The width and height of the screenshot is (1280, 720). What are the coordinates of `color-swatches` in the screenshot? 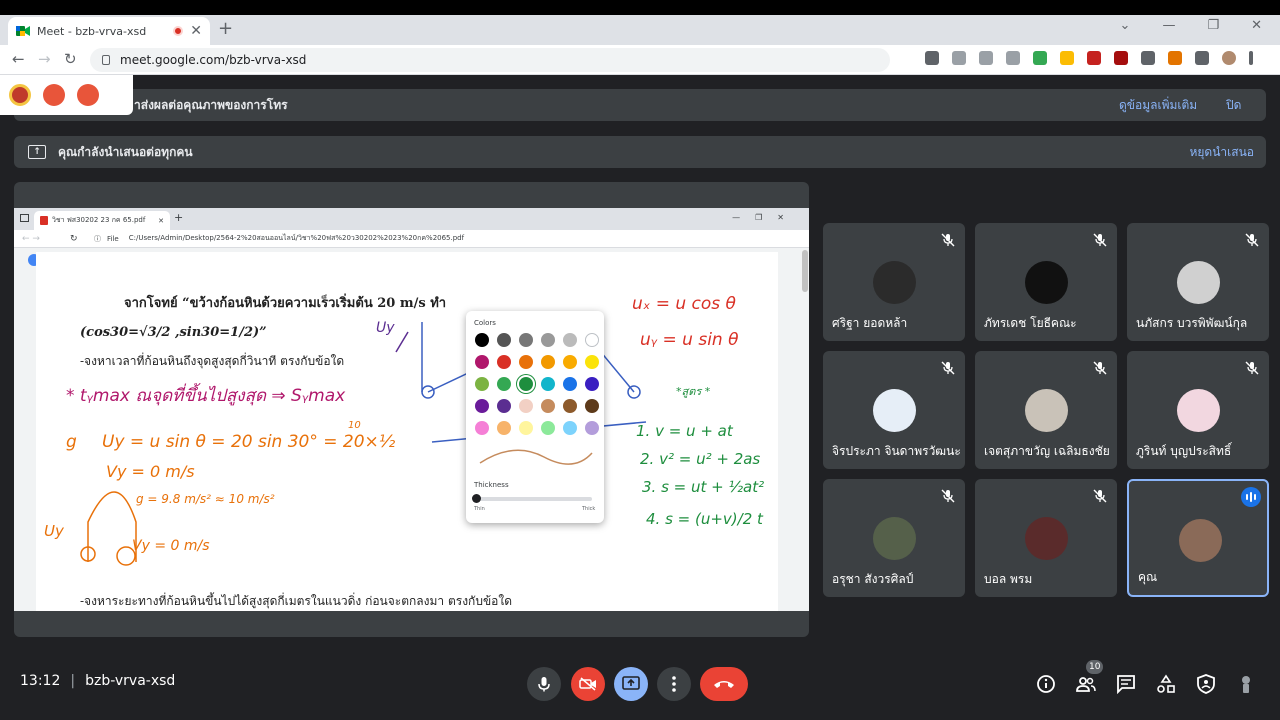 It's located at (537, 384).